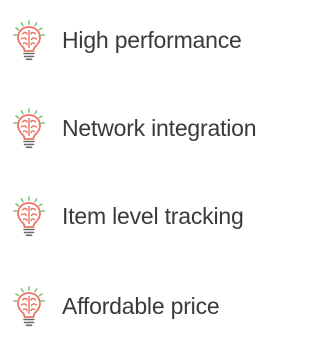 Image resolution: width=320 pixels, height=363 pixels. I want to click on feature-label: Item level tracking, so click(153, 215).